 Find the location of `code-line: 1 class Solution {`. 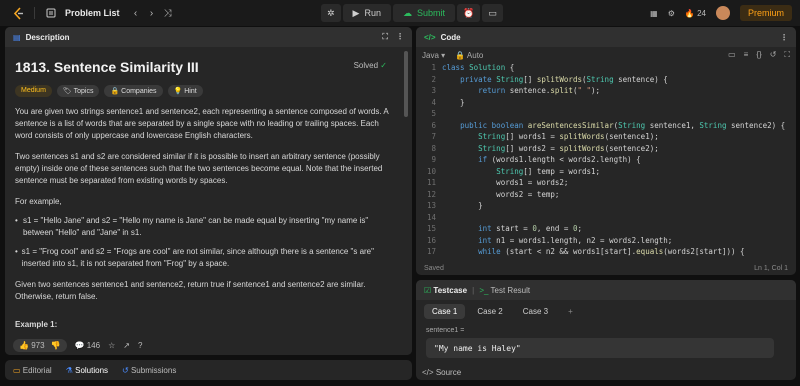

code-line: 1 class Solution { is located at coordinates (606, 69).